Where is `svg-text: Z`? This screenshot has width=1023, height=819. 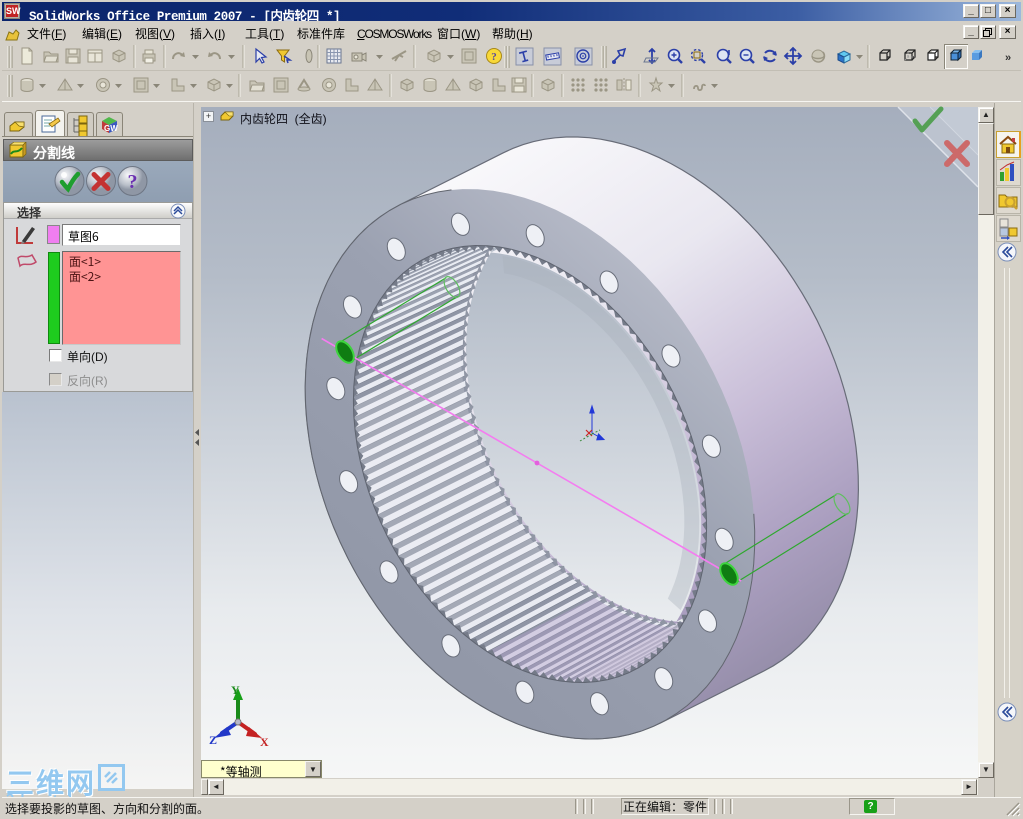
svg-text: Z is located at coordinates (213, 740).